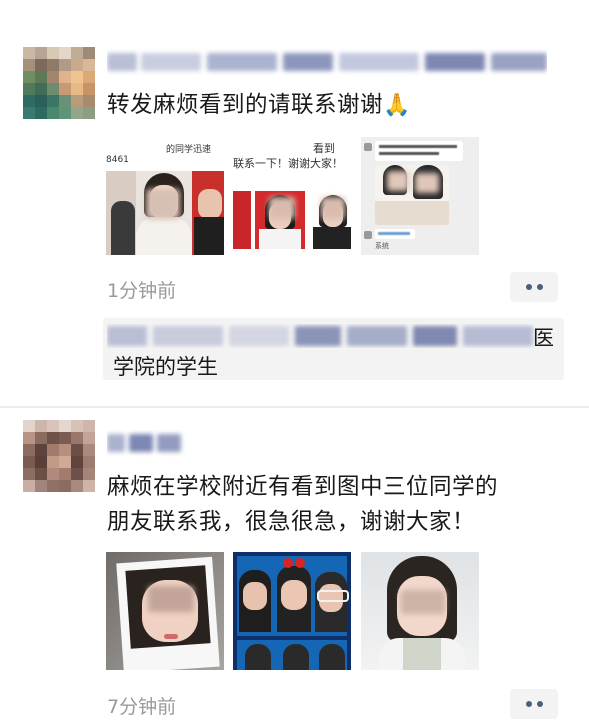 The image size is (589, 722). What do you see at coordinates (189, 150) in the screenshot?
I see `image-caption-top: 的同学迅速` at bounding box center [189, 150].